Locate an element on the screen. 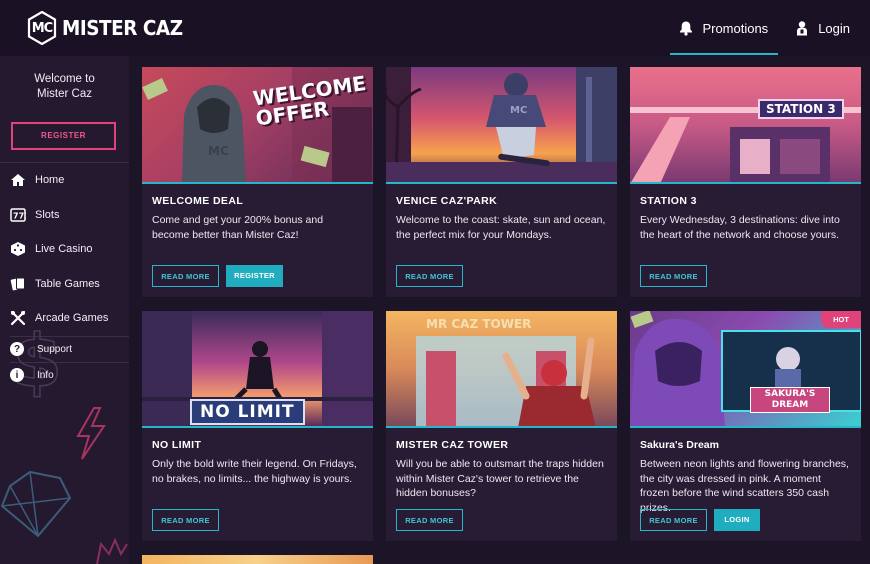 The height and width of the screenshot is (564, 870). card-title: Sakura's Dream is located at coordinates (679, 445).